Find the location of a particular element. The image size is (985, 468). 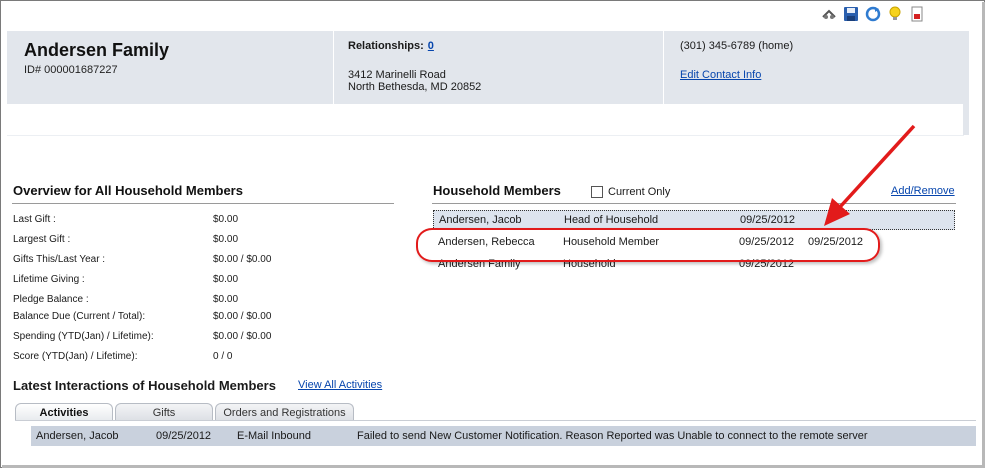

family-id: ID# 000001687227 is located at coordinates (71, 70).